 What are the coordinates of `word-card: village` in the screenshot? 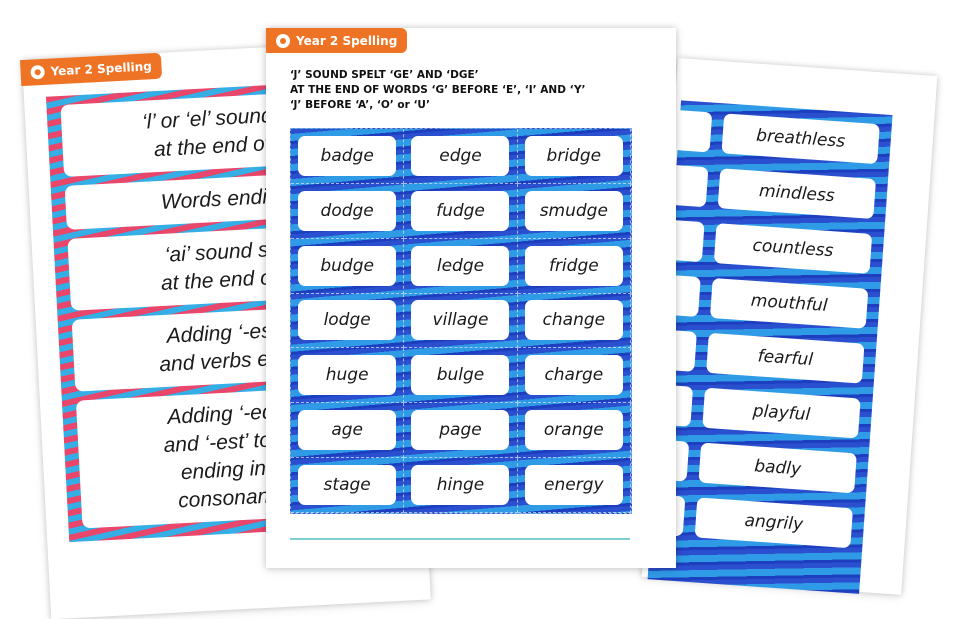 It's located at (460, 320).